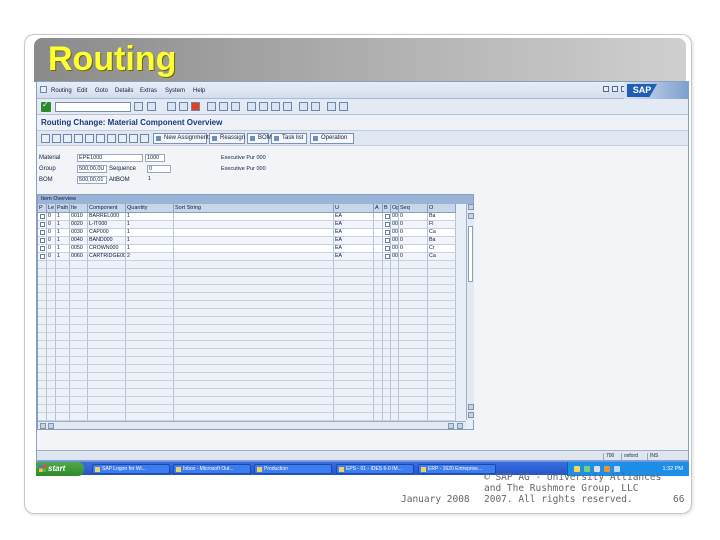 This screenshot has width=720, height=540. I want to click on first-page-icon, so click(251, 106).